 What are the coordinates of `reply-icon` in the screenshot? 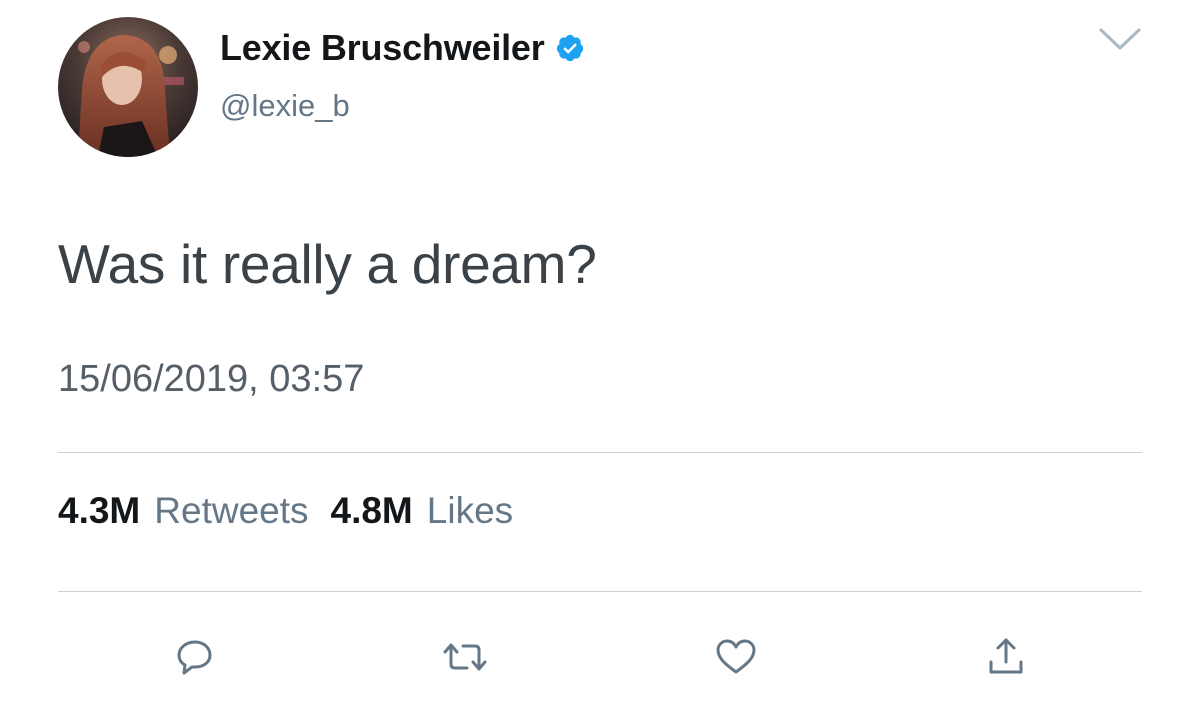 It's located at (194, 657).